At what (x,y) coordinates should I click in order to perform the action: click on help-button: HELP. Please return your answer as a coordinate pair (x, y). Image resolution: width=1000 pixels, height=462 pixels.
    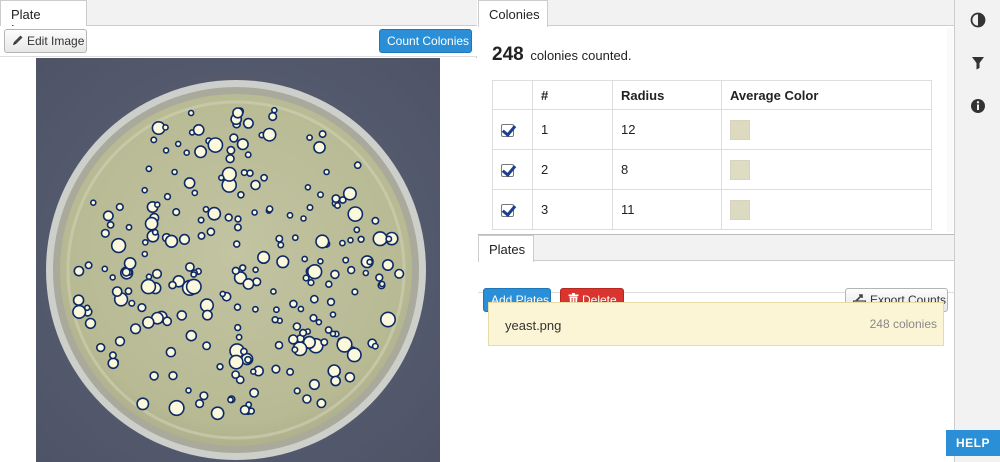
    Looking at the image, I should click on (973, 443).